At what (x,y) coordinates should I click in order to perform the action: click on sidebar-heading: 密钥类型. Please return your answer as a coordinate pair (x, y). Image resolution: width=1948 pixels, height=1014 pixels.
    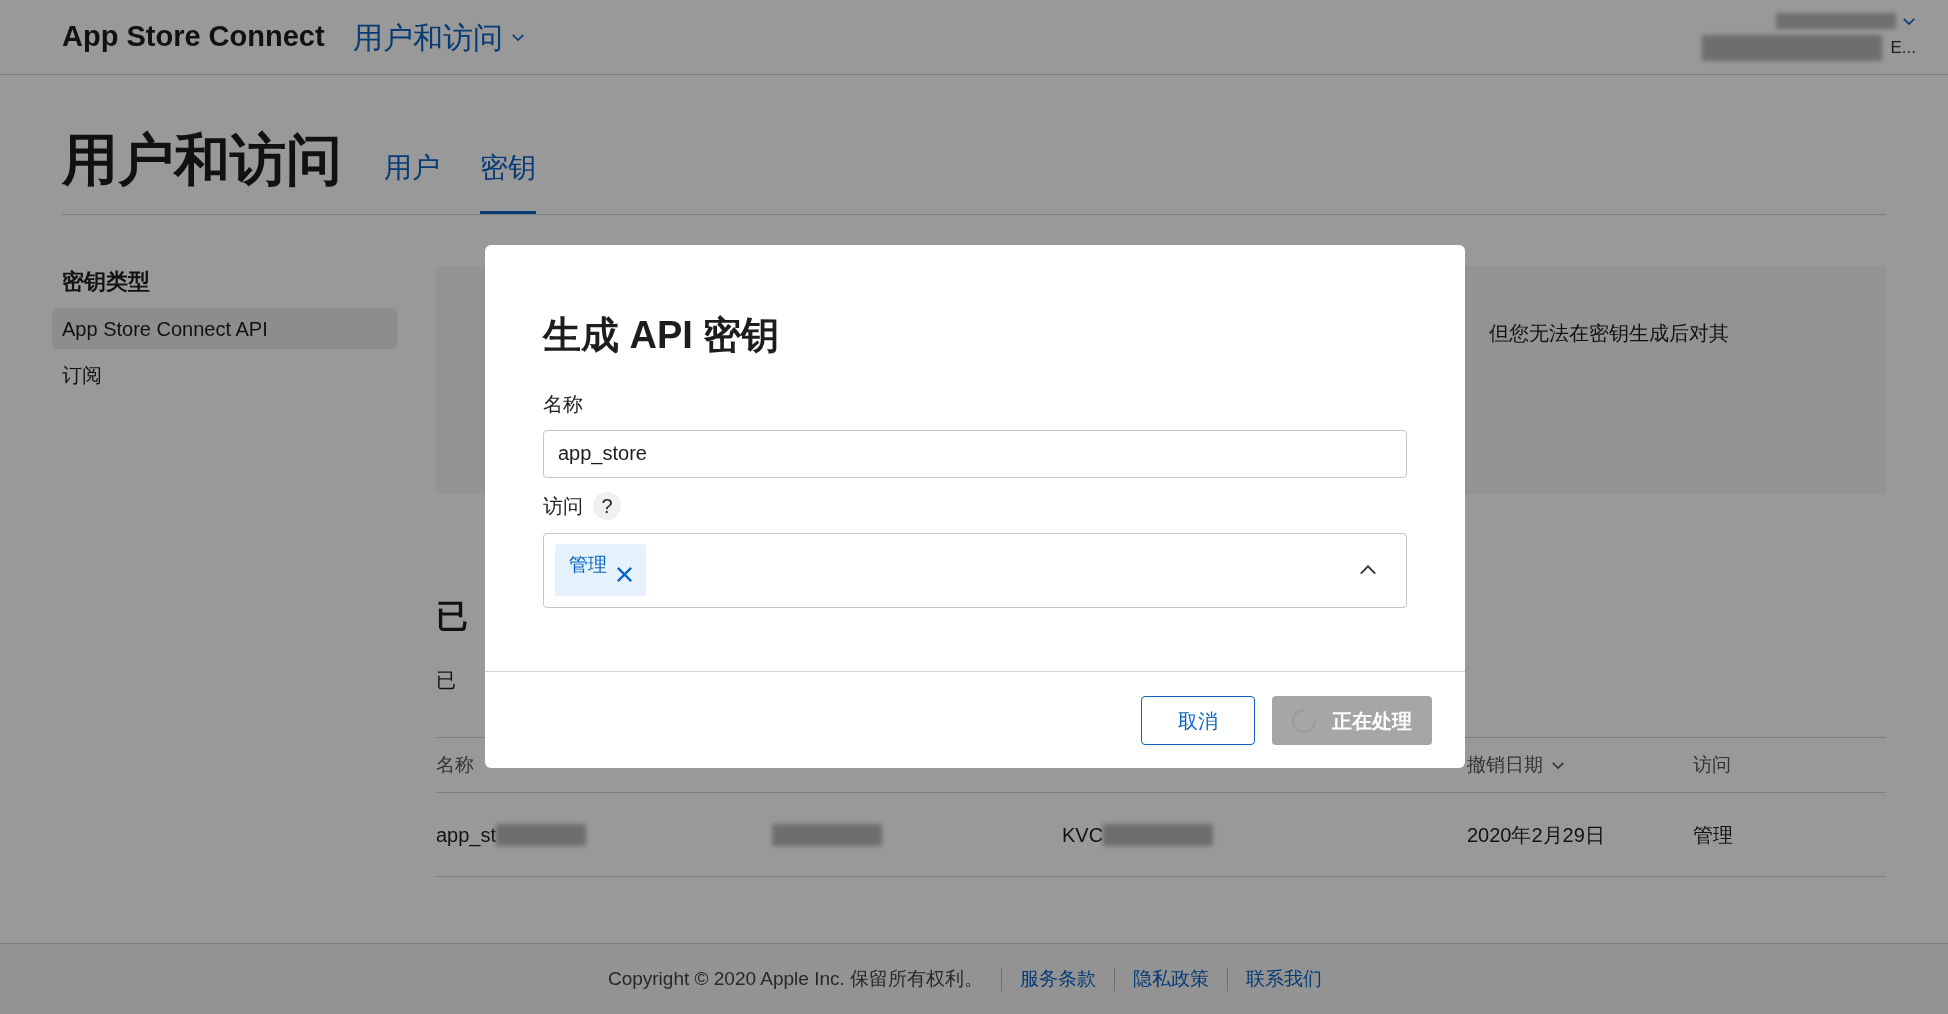
    Looking at the image, I should click on (106, 282).